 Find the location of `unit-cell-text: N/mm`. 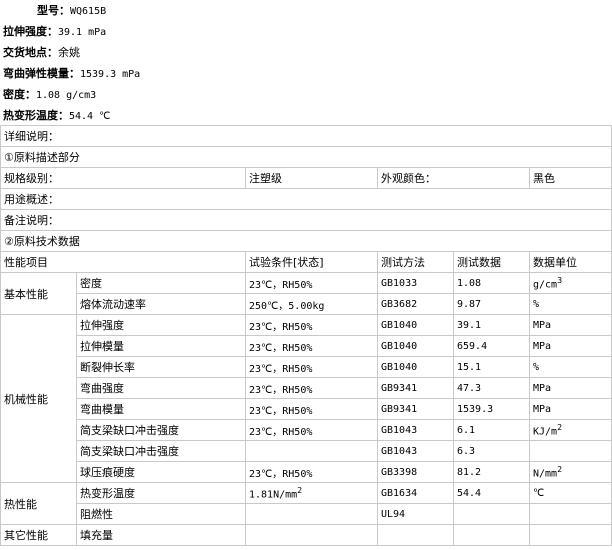

unit-cell-text: N/mm is located at coordinates (545, 474).